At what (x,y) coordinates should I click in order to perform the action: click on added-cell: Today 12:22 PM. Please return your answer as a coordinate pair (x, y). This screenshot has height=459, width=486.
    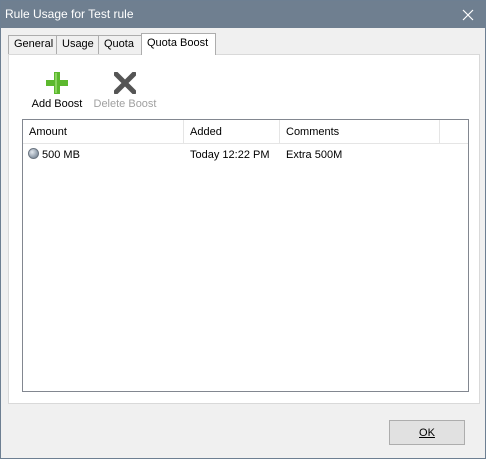
    Looking at the image, I should click on (230, 155).